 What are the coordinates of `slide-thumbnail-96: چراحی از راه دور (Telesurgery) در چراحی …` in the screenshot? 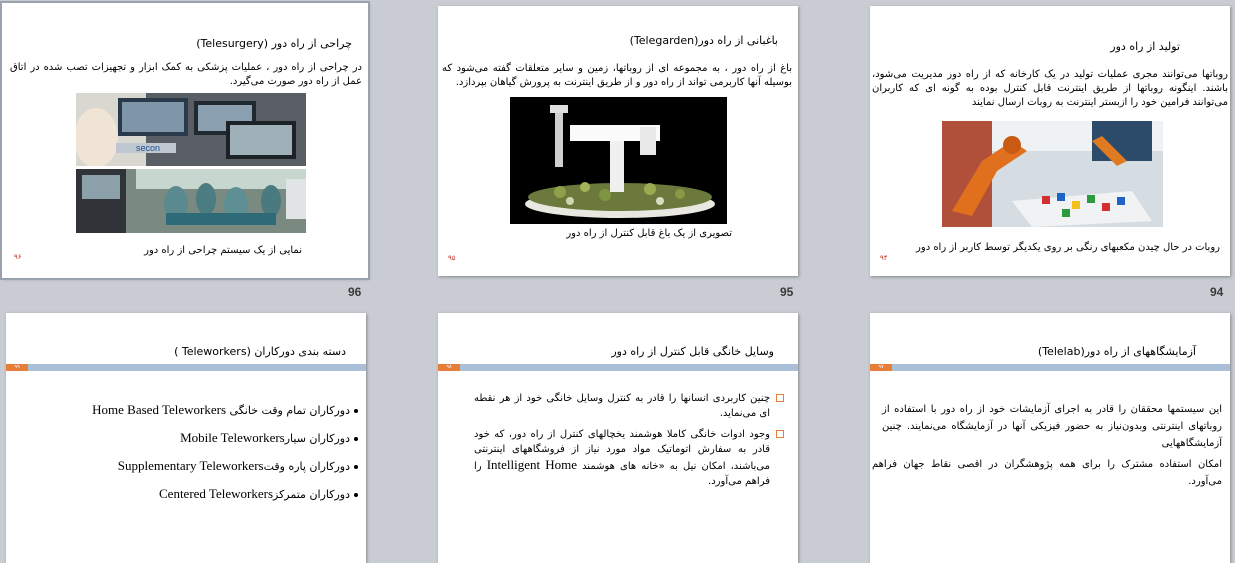 It's located at (185, 140).